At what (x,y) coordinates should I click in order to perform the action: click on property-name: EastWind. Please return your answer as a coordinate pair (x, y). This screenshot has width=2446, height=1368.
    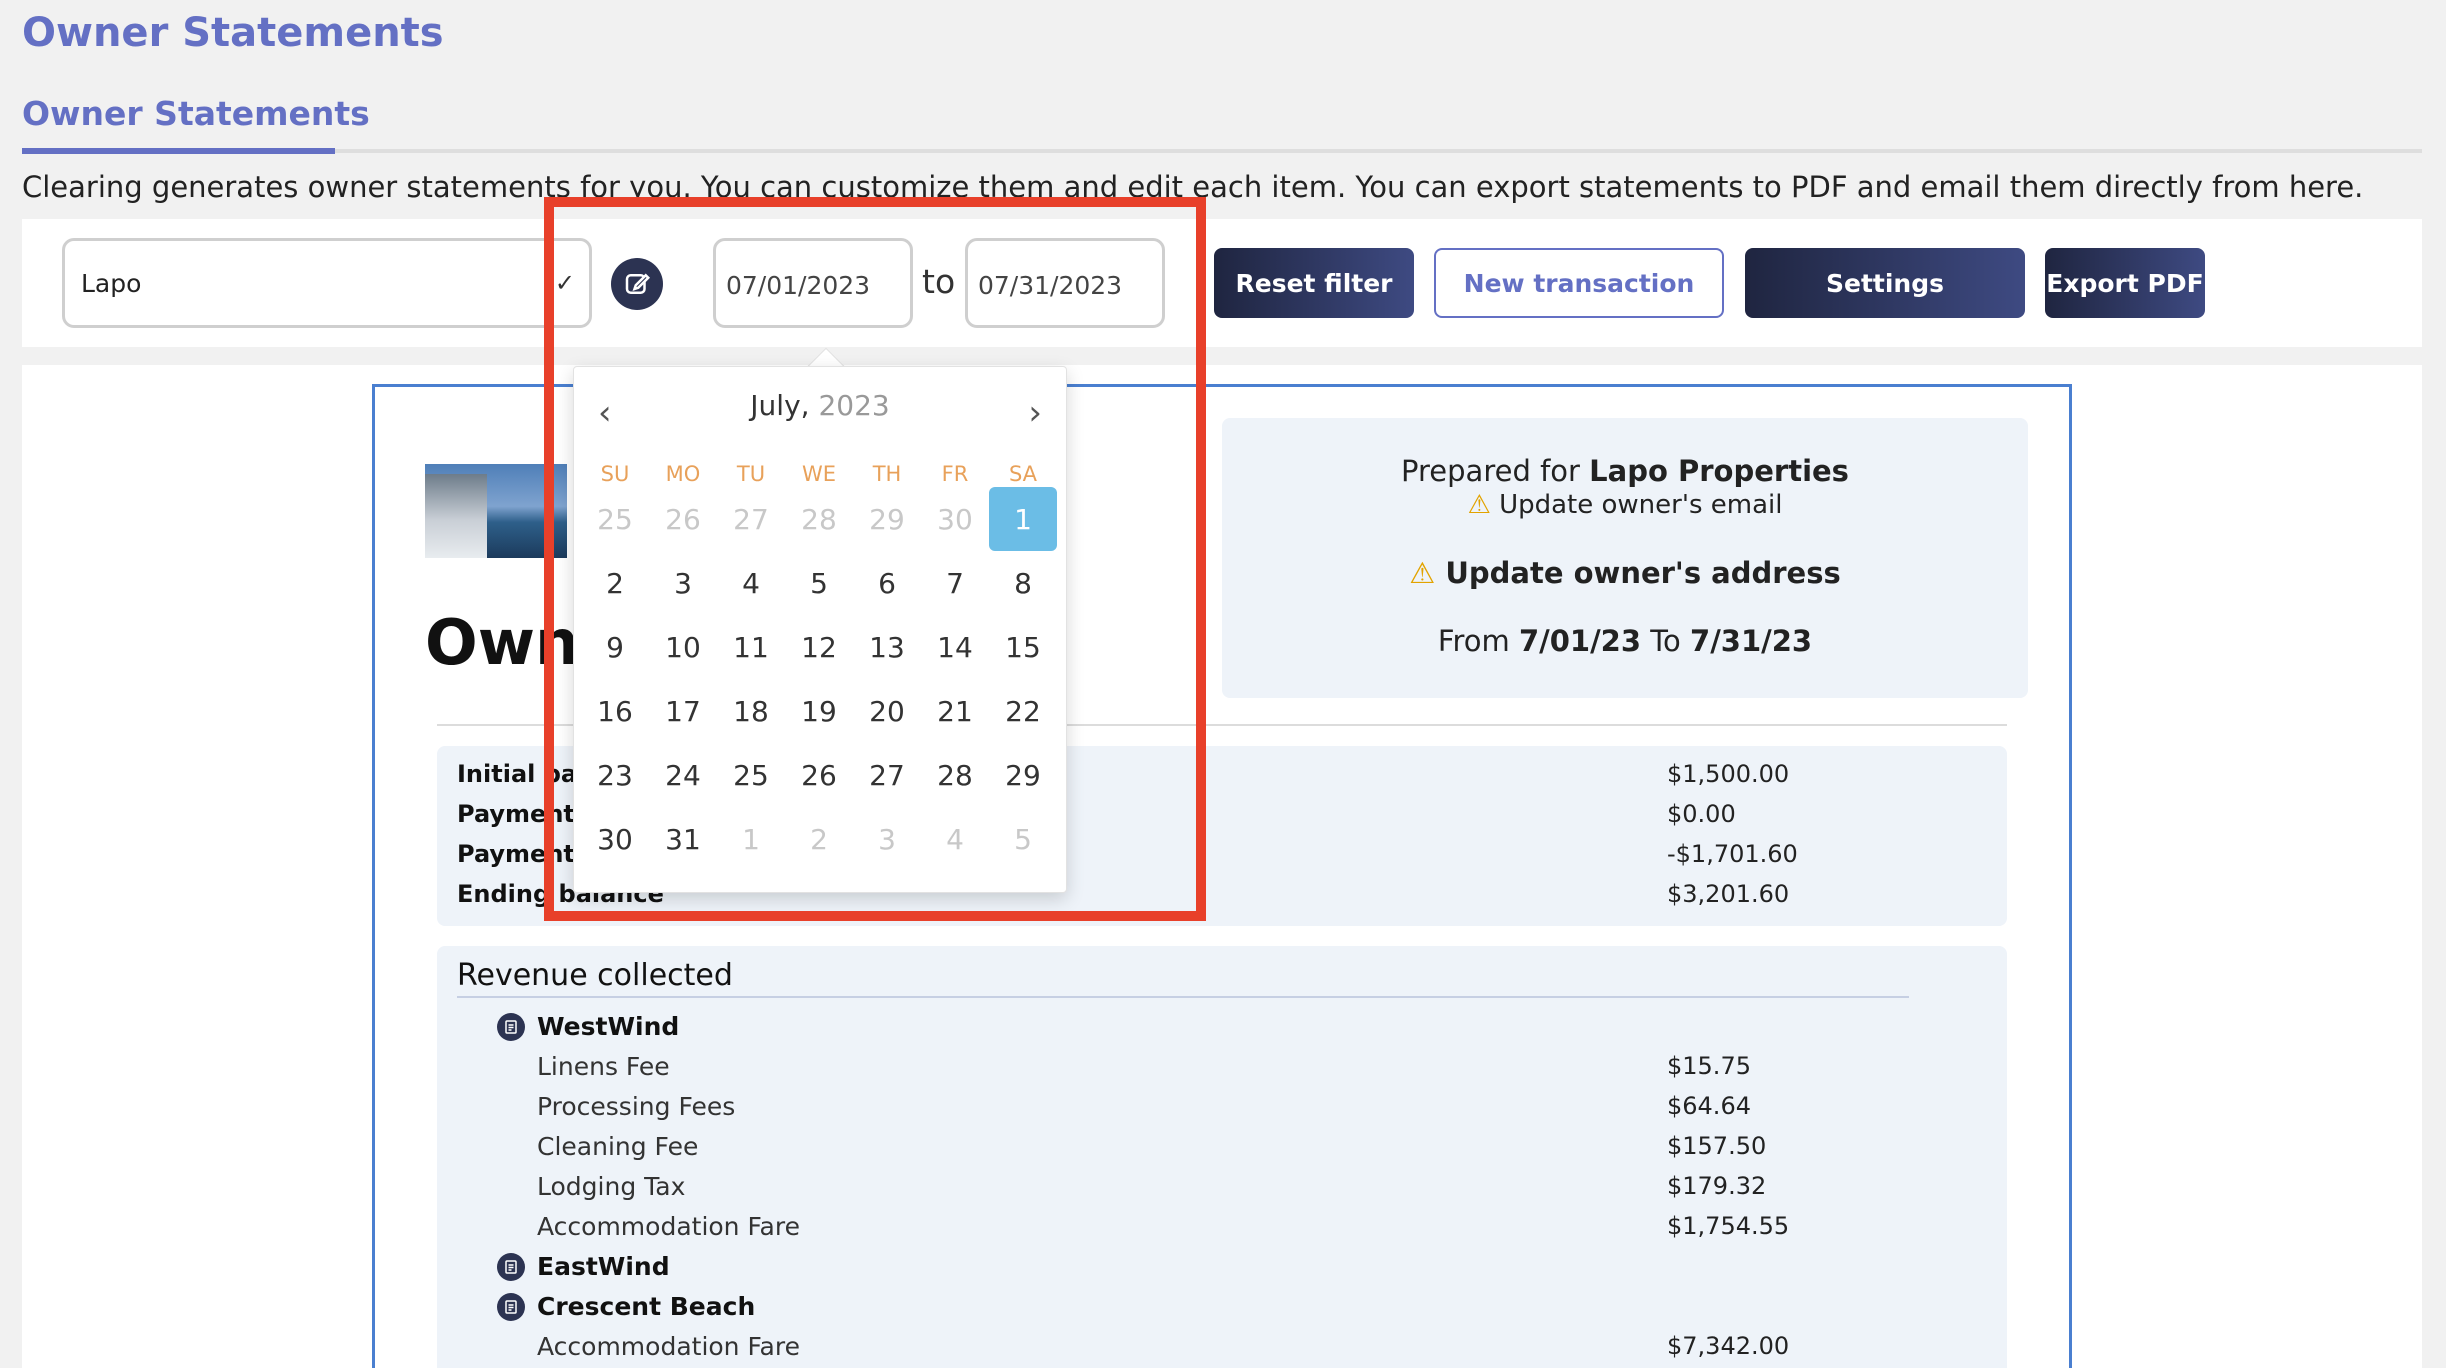
    Looking at the image, I should click on (603, 1266).